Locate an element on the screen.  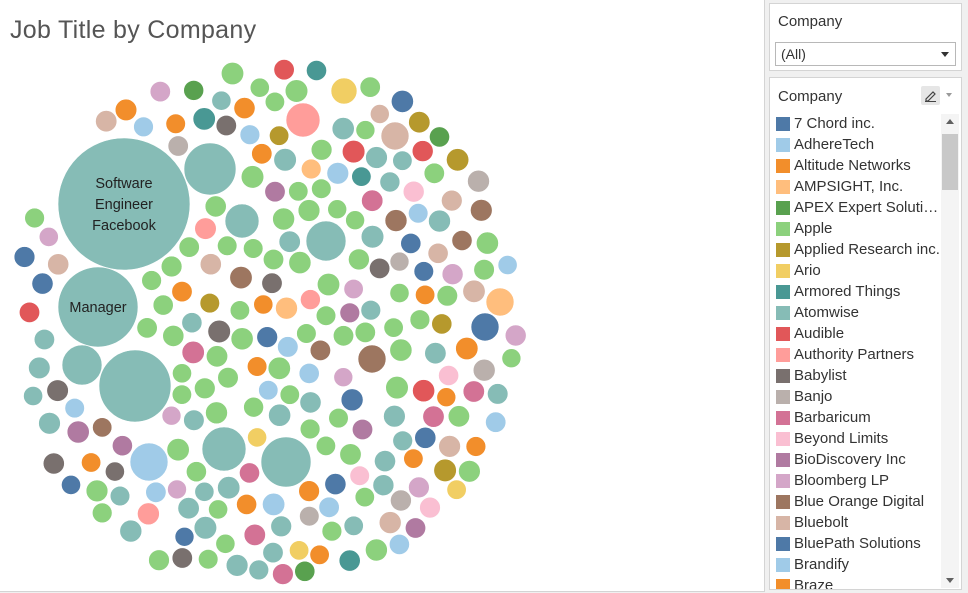
legend-item: BioDiscovery Inc is located at coordinates (857, 460).